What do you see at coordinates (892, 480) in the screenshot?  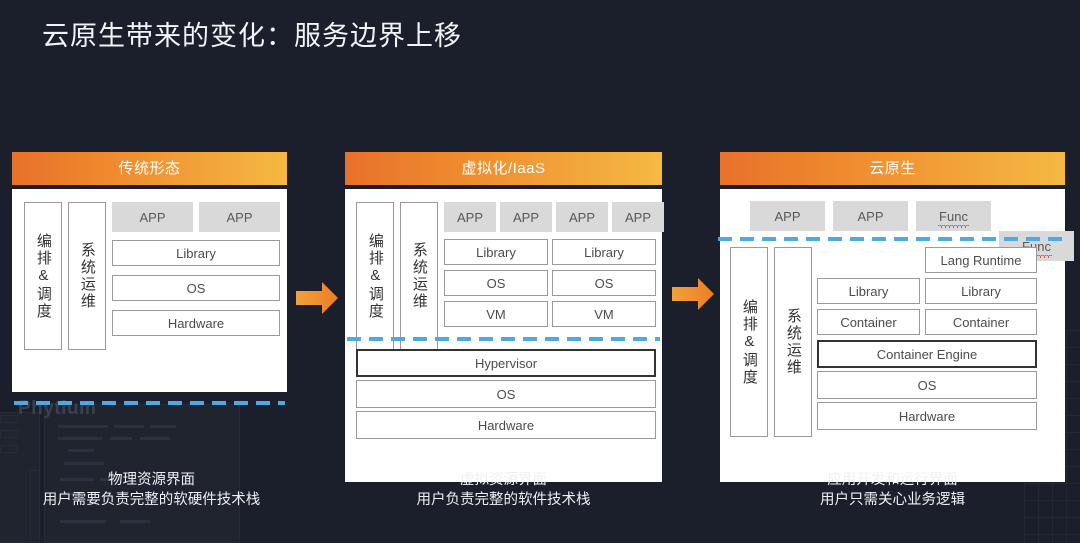 I see `caption-line-1: 应用开发和运行界面` at bounding box center [892, 480].